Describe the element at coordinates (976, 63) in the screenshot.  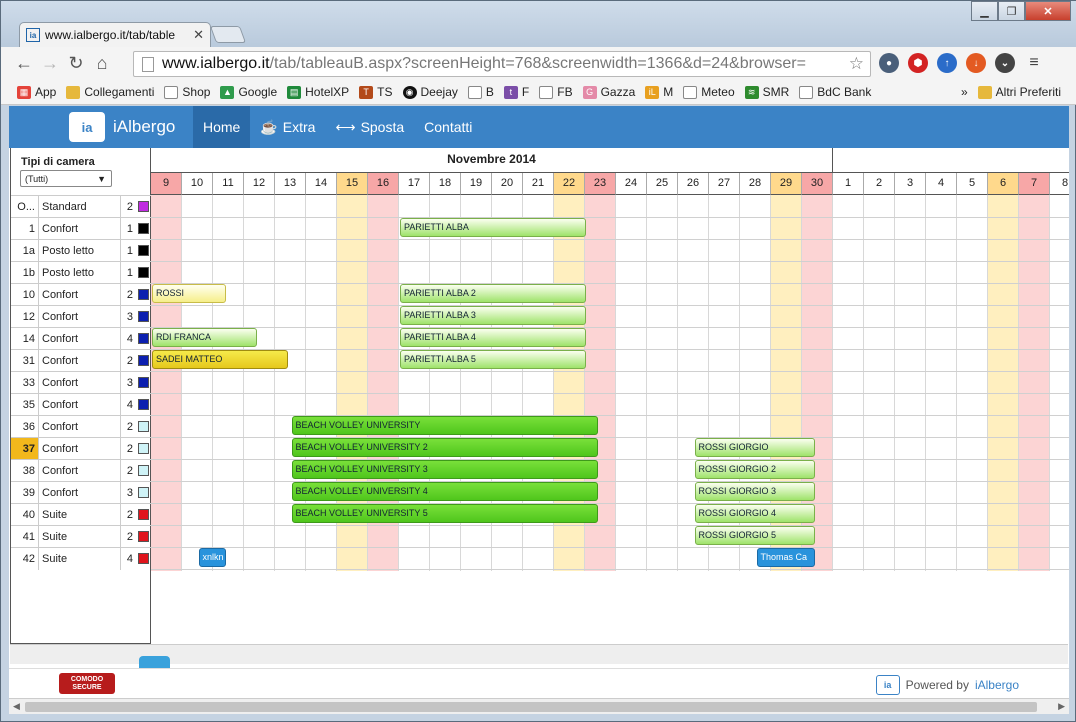
I see `download-icon: ↓` at that location.